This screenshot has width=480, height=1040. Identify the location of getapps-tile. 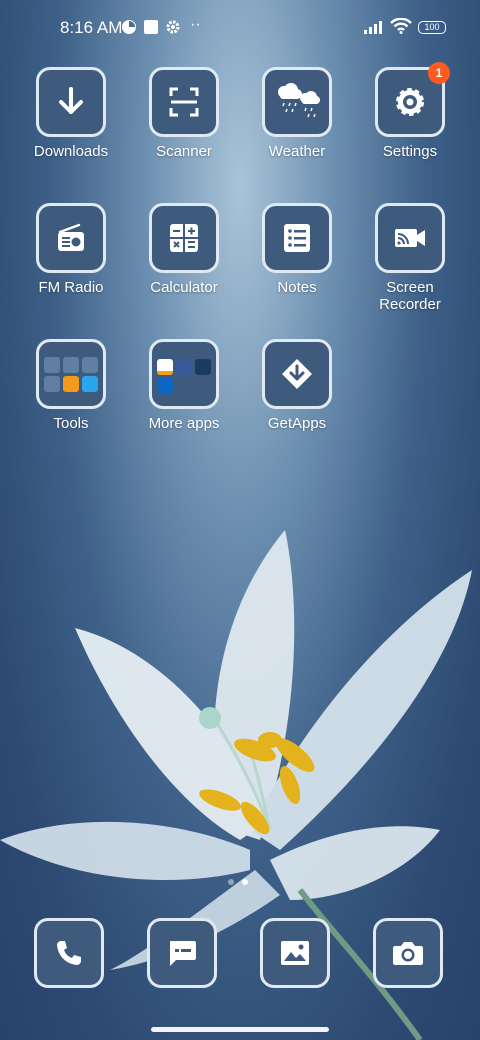
(297, 374).